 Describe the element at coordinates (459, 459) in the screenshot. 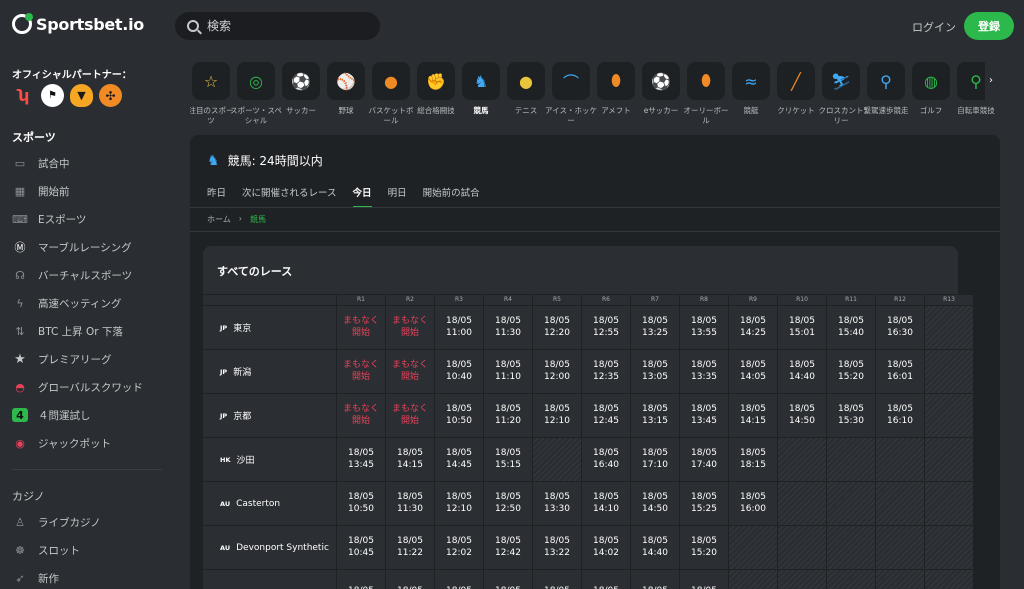

I see `race-cell: 18/05 14:45` at that location.